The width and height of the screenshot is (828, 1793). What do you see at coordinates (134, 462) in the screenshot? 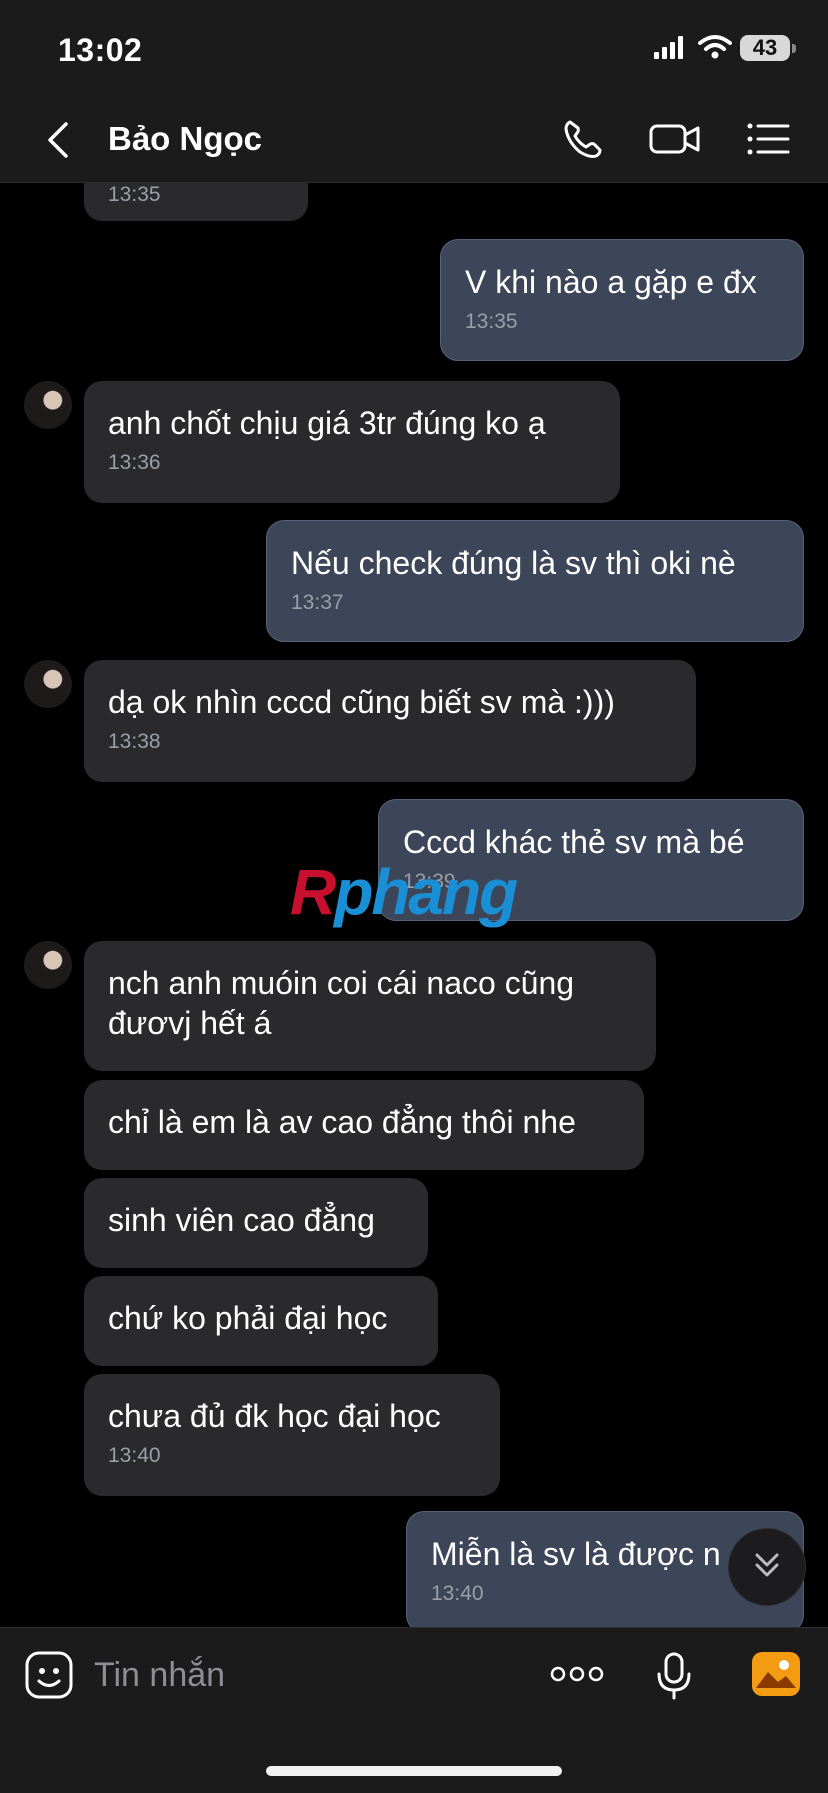
I see `message-time: 13:36` at bounding box center [134, 462].